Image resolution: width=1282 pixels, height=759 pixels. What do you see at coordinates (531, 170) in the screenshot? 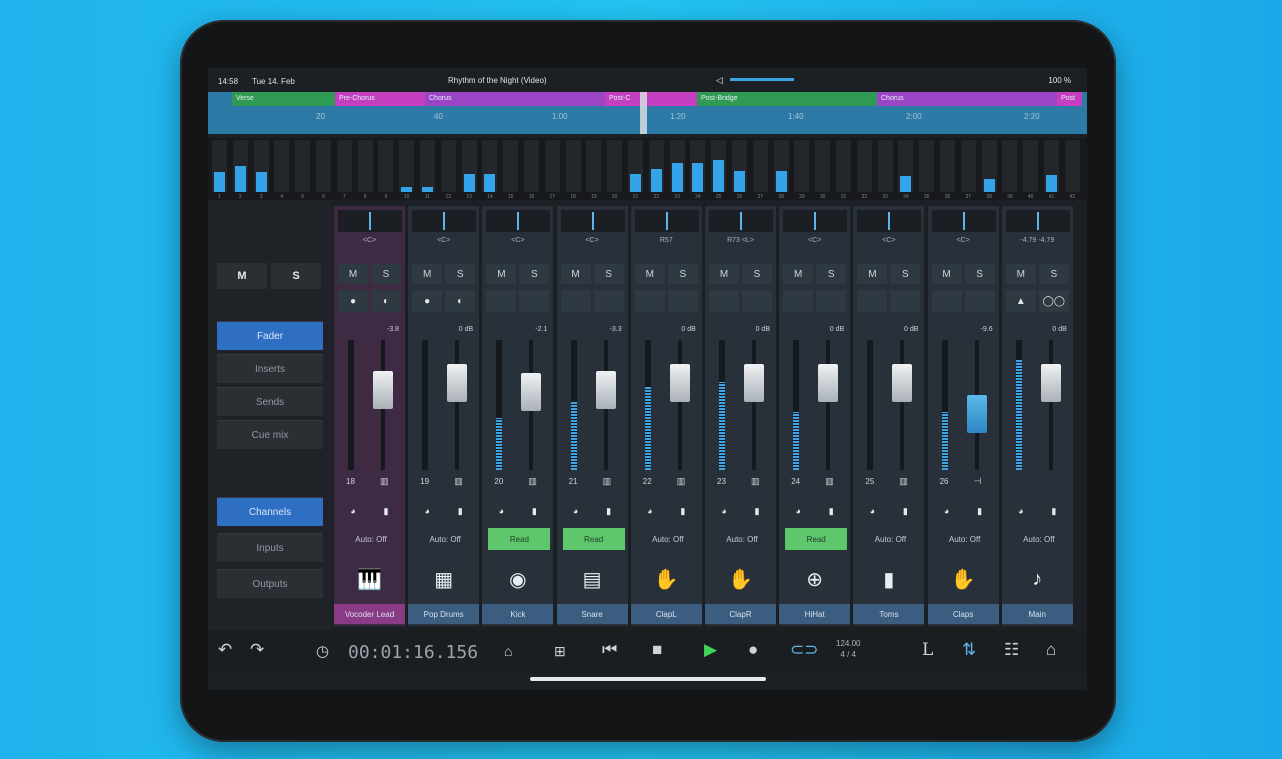
I see `mini-channel-meter: 16` at bounding box center [531, 170].